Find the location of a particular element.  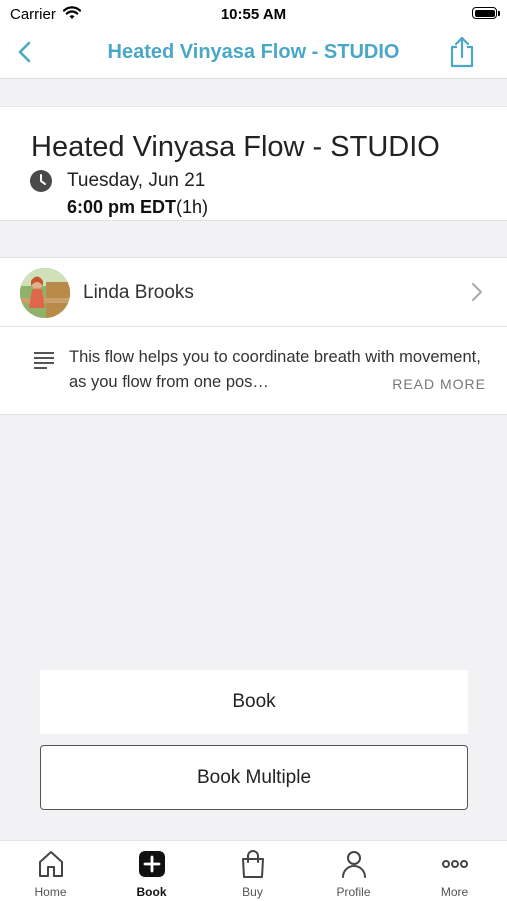

tab-bar: Home Book Buy Profile More is located at coordinates (253, 870).